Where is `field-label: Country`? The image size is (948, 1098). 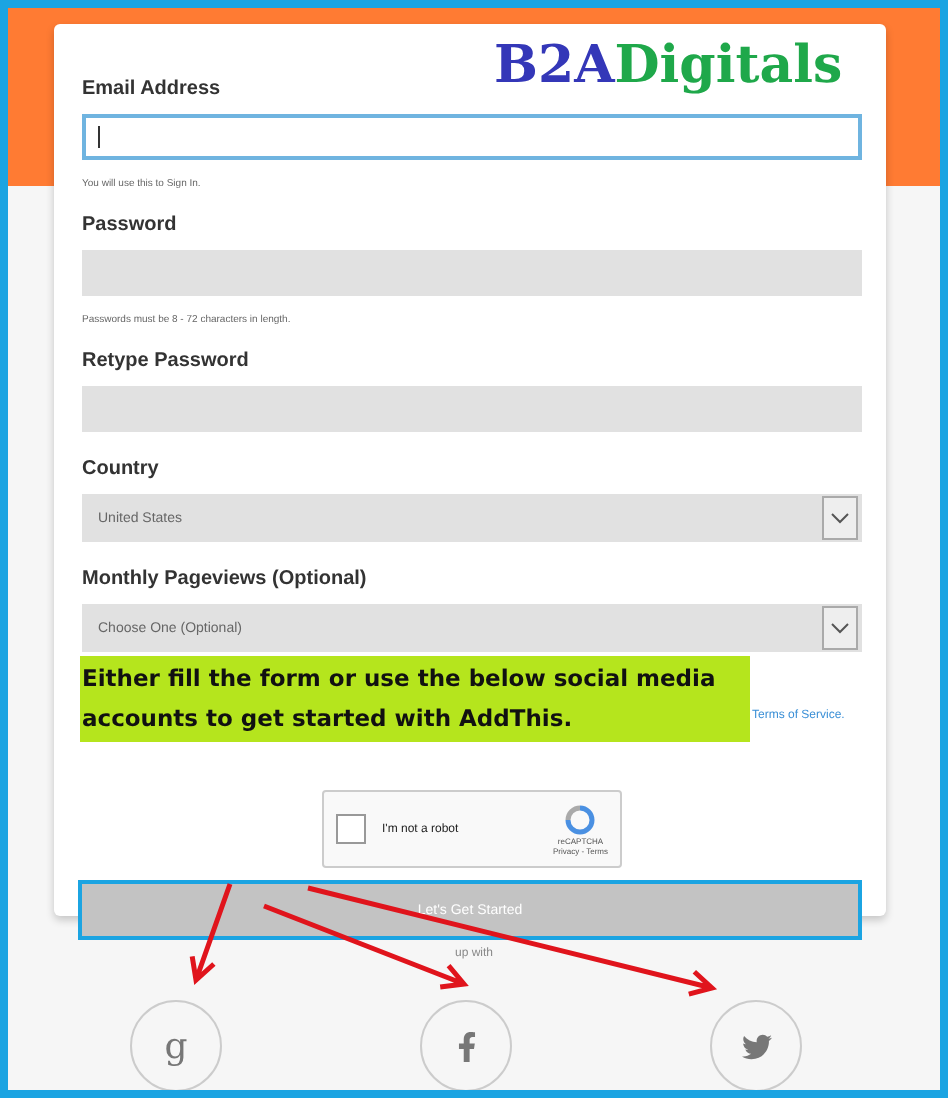
field-label: Country is located at coordinates (120, 469).